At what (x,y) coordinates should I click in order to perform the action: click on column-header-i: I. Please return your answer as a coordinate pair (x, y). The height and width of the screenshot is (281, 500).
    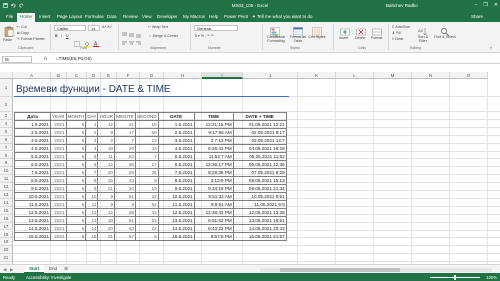
    Looking at the image, I should click on (222, 75).